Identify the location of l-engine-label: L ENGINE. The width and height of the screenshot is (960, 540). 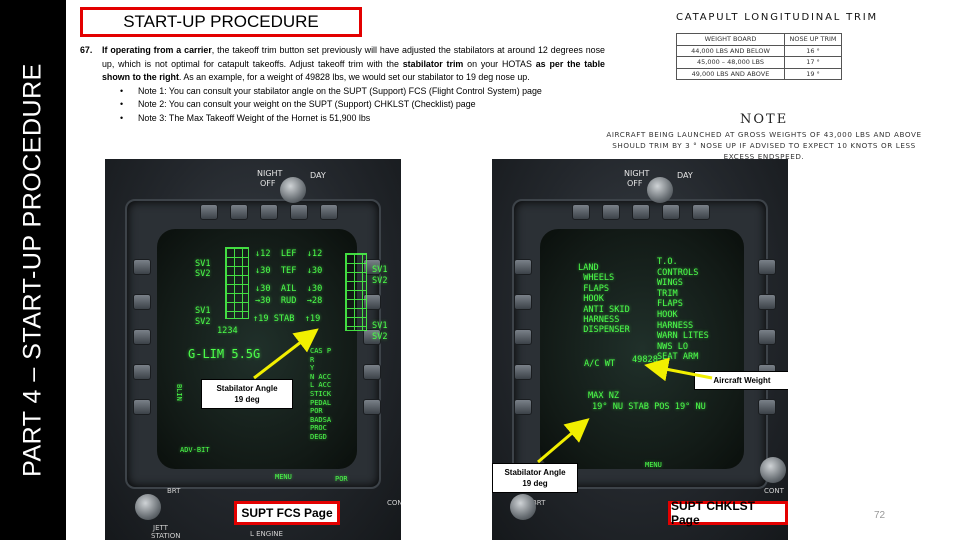
(266, 534).